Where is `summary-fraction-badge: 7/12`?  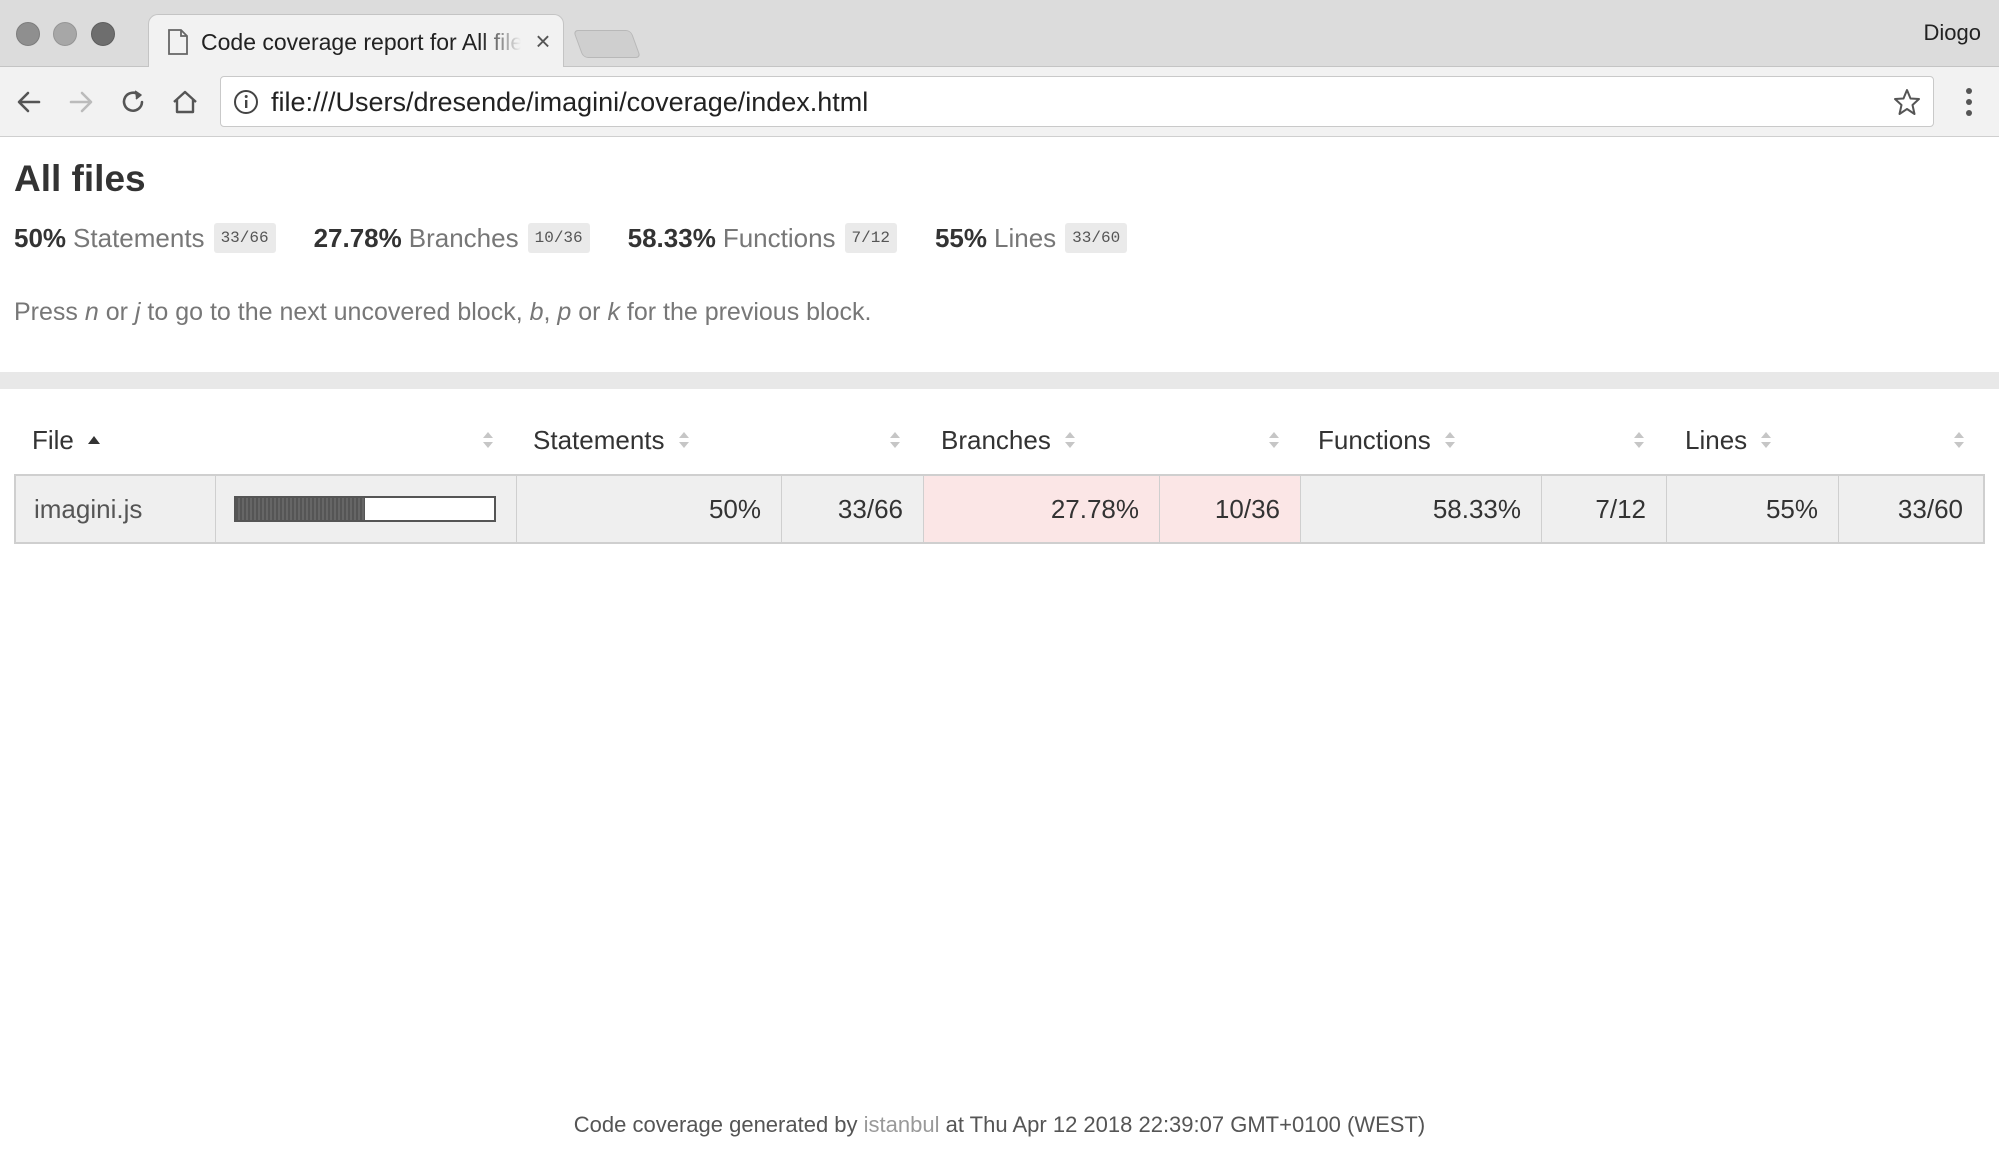
summary-fraction-badge: 7/12 is located at coordinates (870, 238).